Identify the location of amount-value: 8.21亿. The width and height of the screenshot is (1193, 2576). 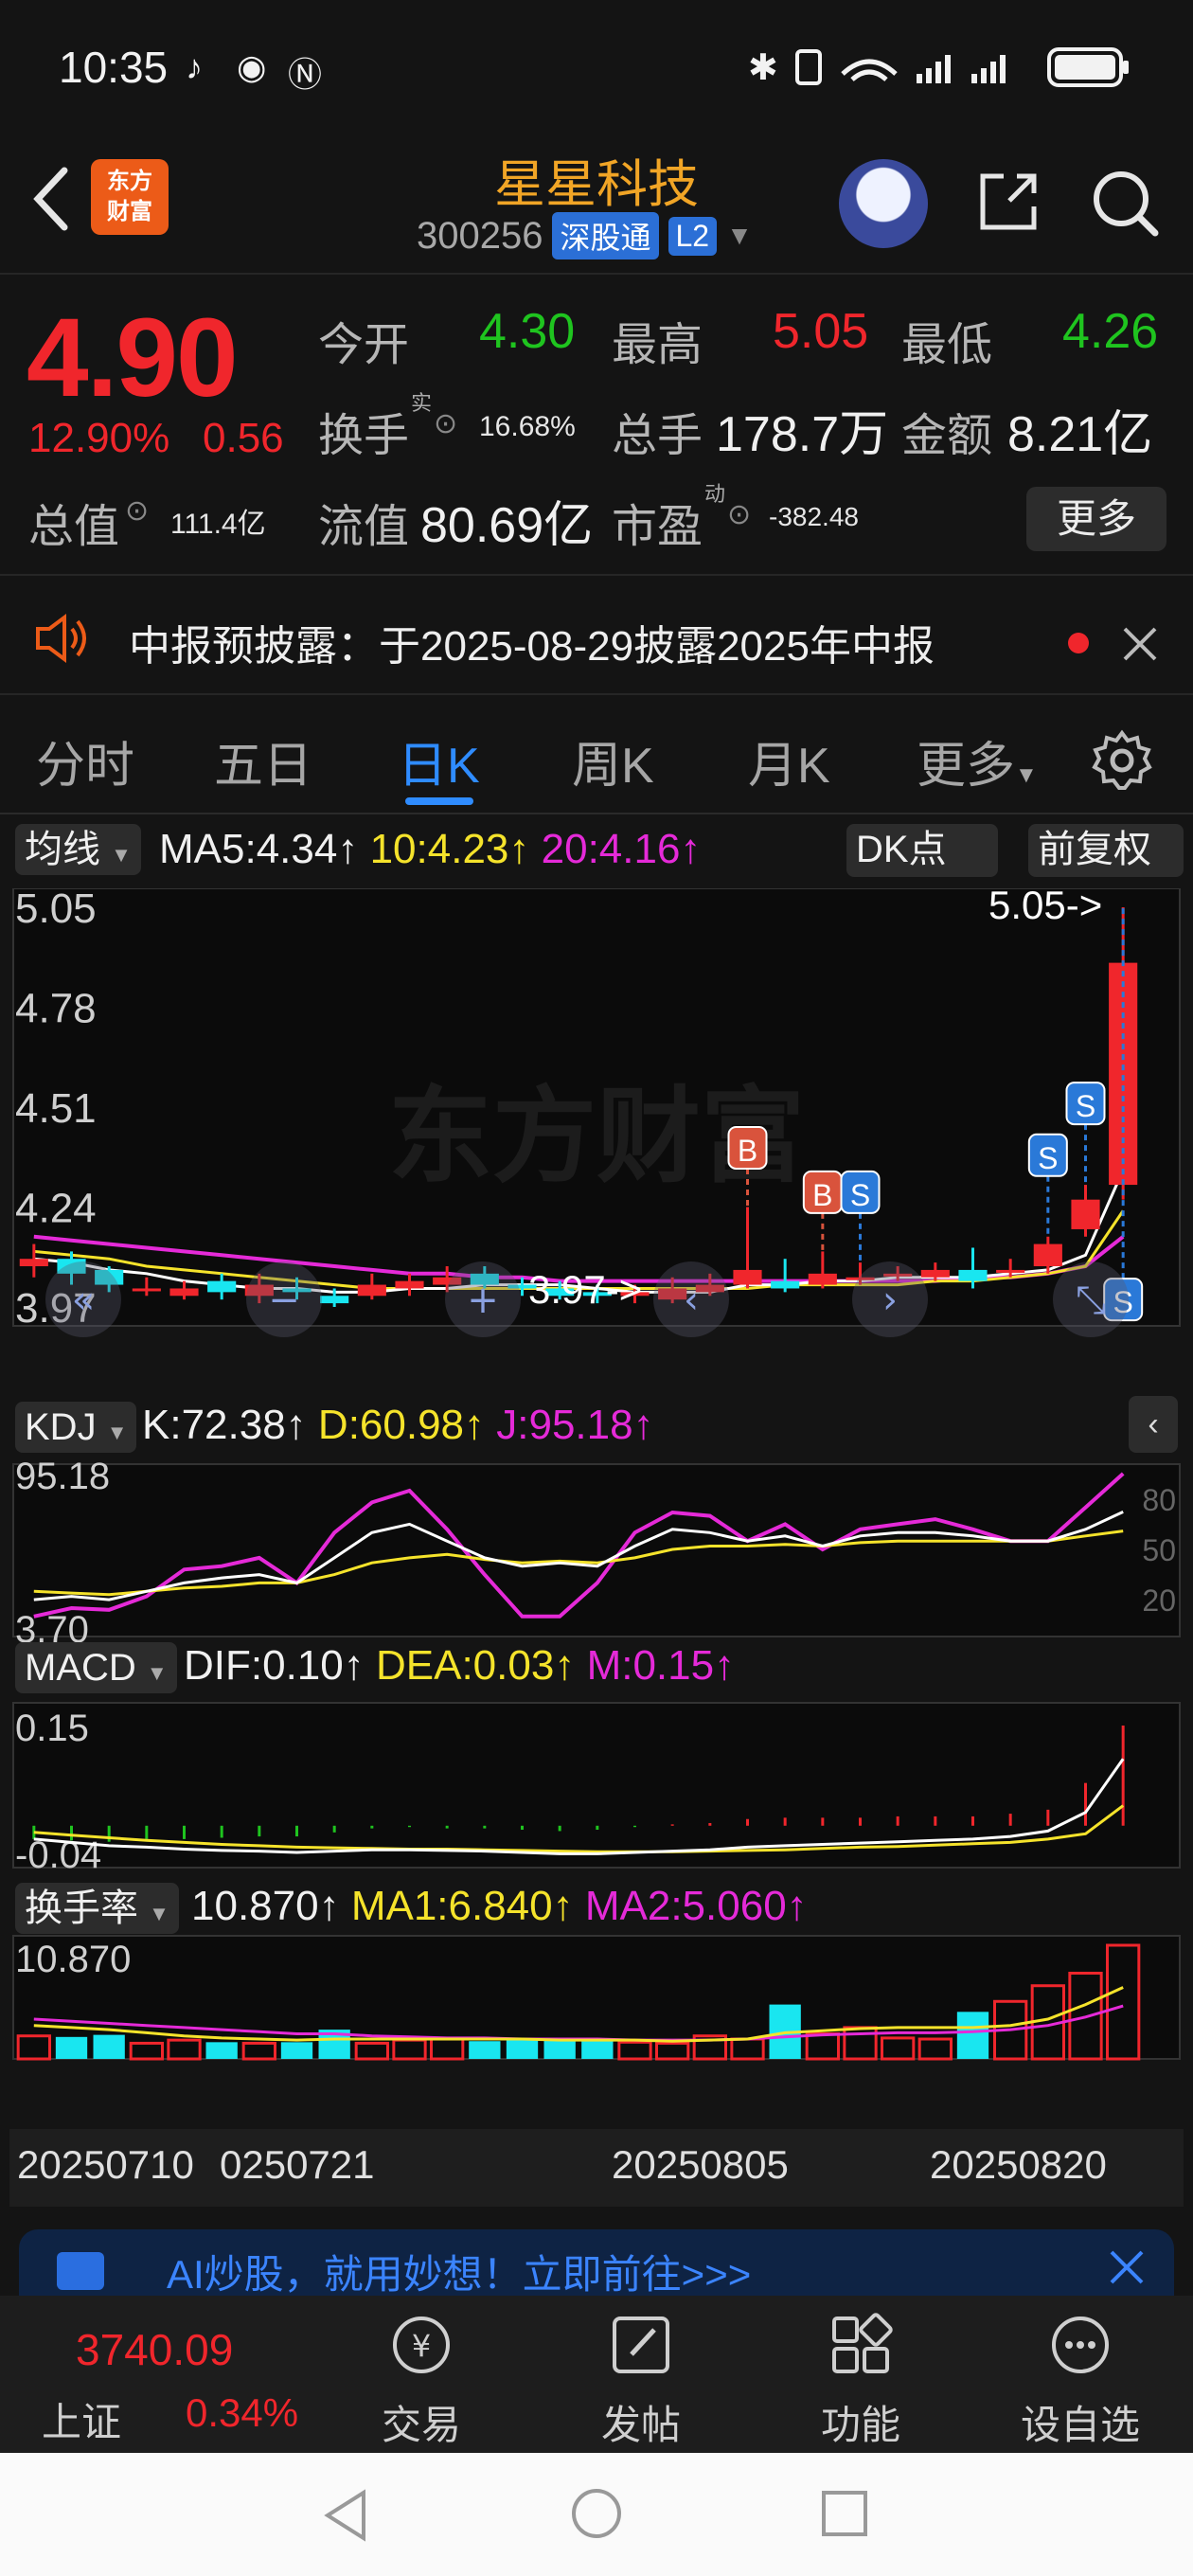
(1080, 434).